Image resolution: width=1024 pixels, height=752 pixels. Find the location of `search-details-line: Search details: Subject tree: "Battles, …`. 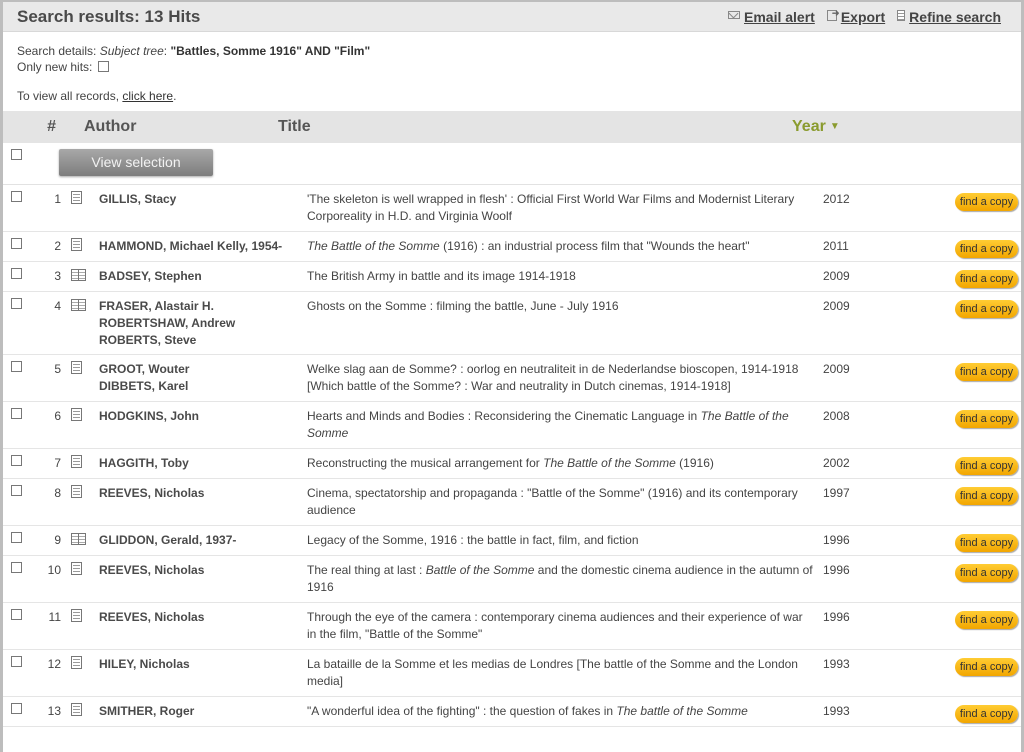

search-details-line: Search details: Subject tree: "Battles, … is located at coordinates (194, 51).